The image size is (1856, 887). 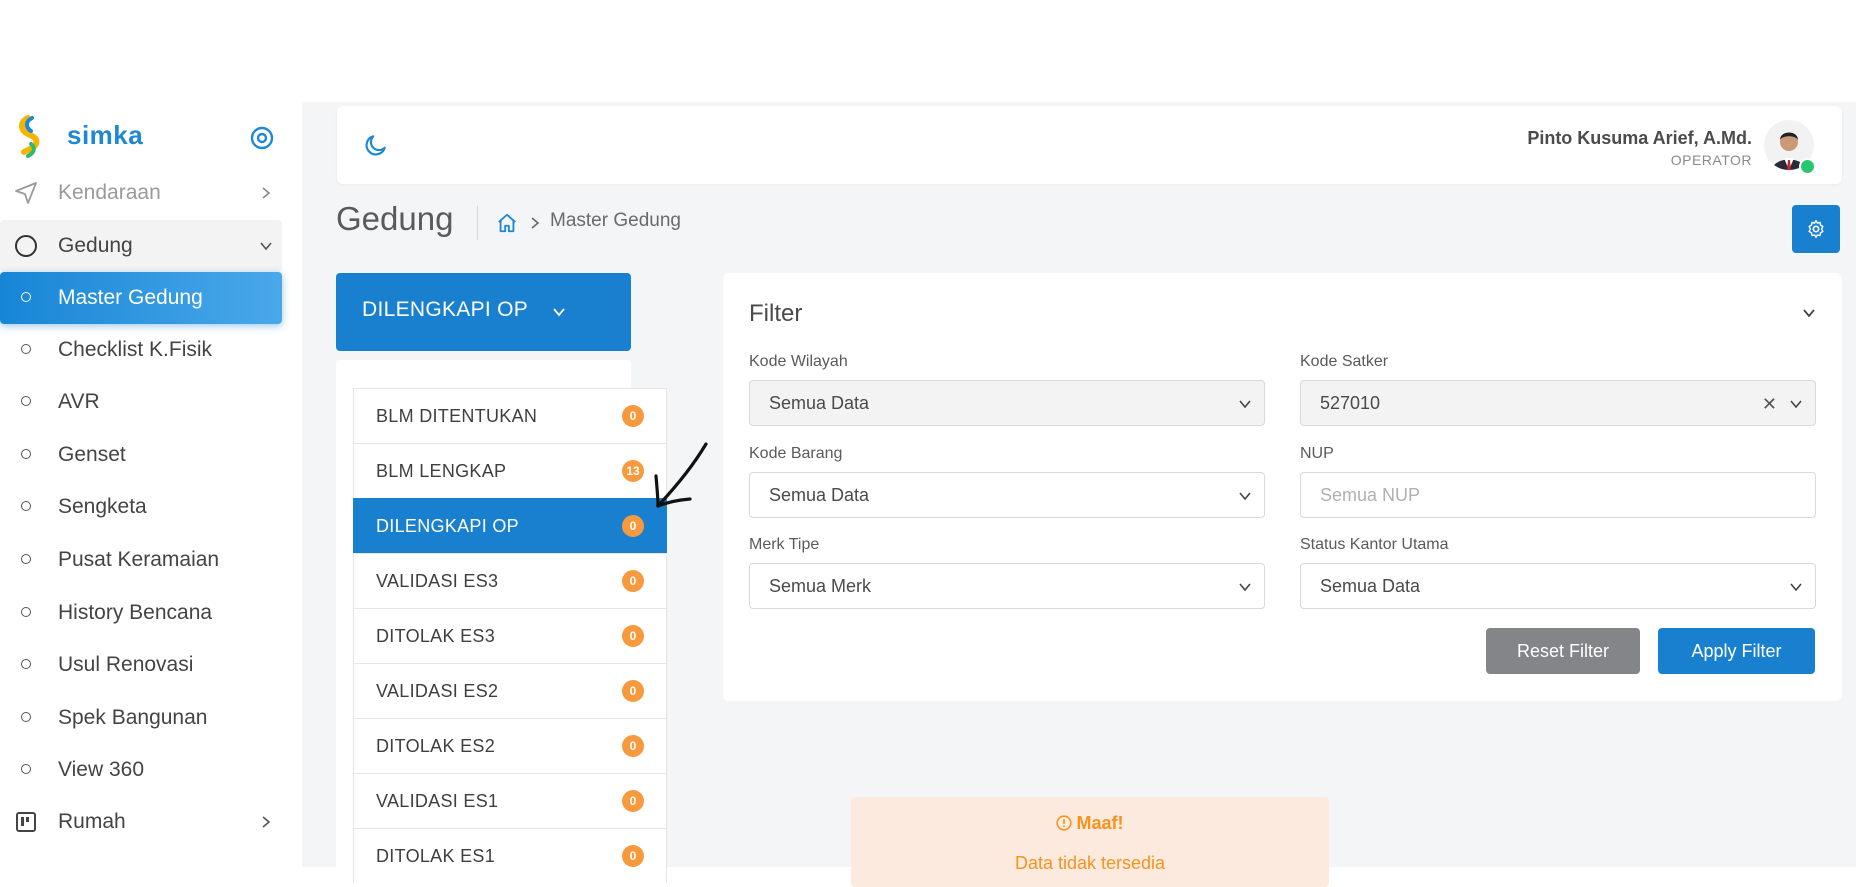 What do you see at coordinates (141, 402) in the screenshot?
I see `sidebar-item-avr: AVR` at bounding box center [141, 402].